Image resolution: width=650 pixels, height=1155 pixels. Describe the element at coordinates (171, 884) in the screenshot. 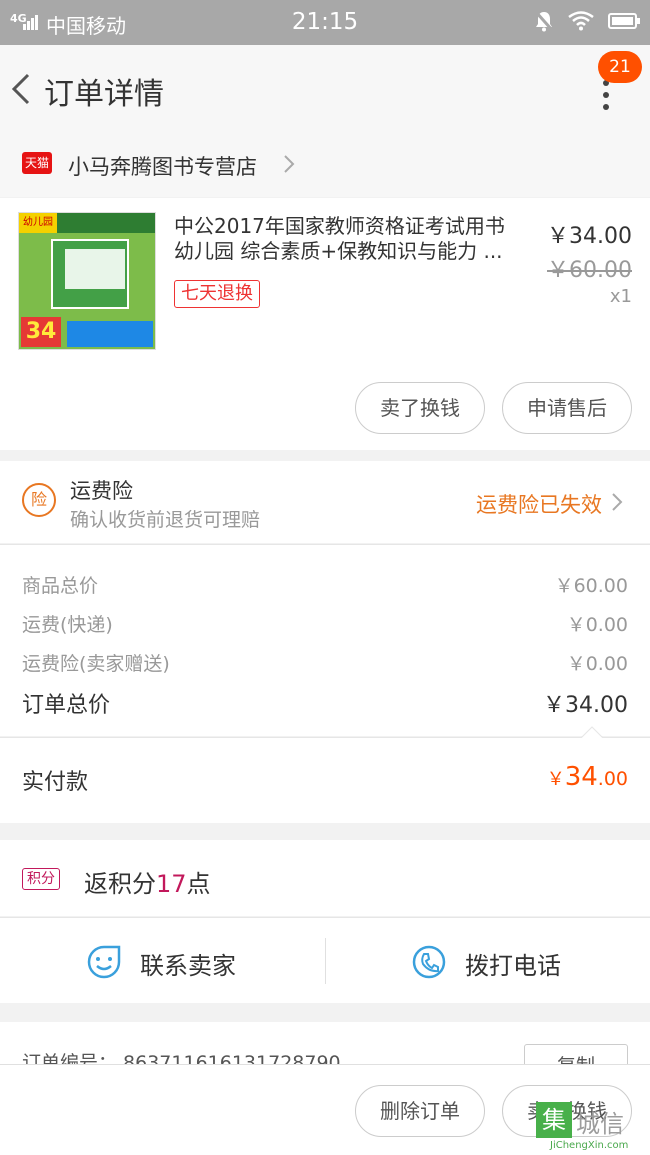

I see `points-amount: 17` at that location.